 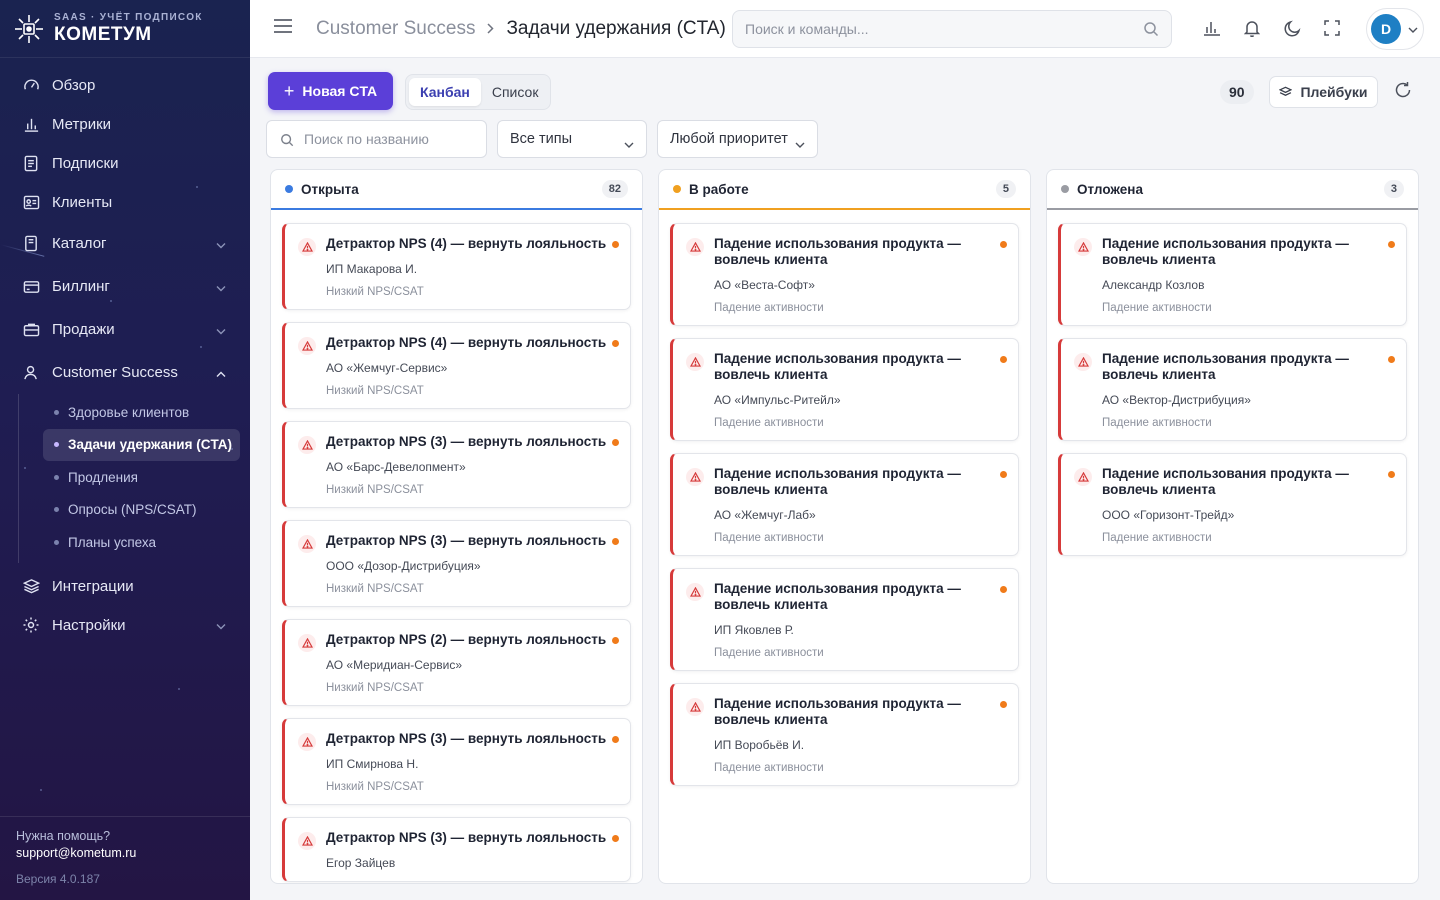 What do you see at coordinates (125, 163) in the screenshot?
I see `sidebar-item-subscriptions: Подписки` at bounding box center [125, 163].